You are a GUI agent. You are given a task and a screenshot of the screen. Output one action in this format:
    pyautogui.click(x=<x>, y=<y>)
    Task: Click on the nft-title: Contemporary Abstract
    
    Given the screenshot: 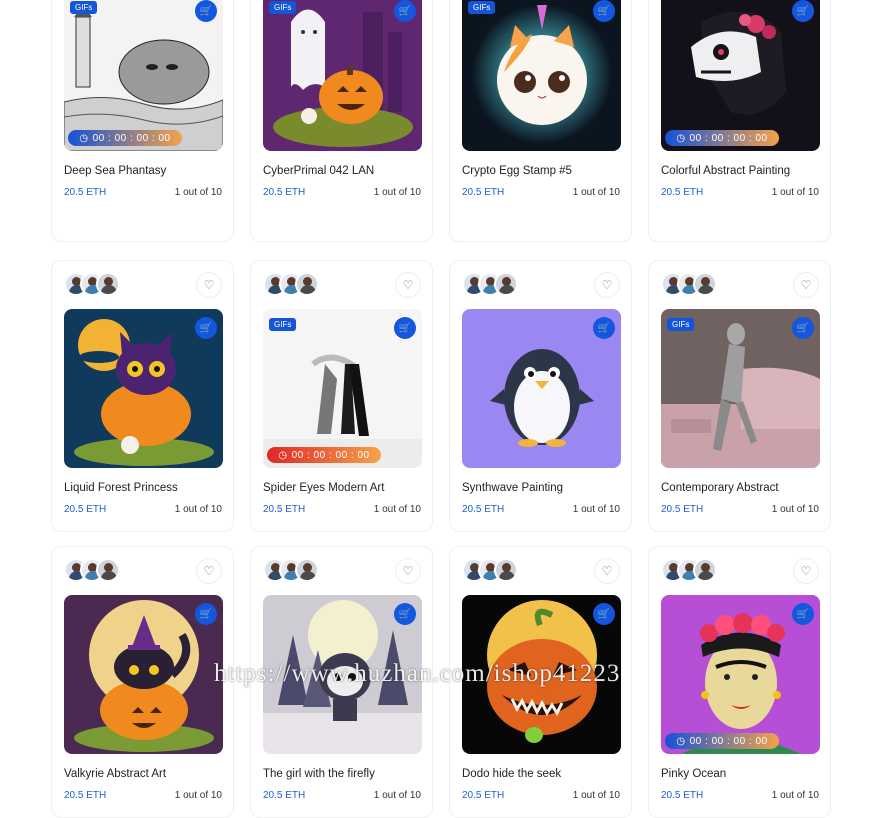 What is the action you would take?
    pyautogui.click(x=720, y=488)
    